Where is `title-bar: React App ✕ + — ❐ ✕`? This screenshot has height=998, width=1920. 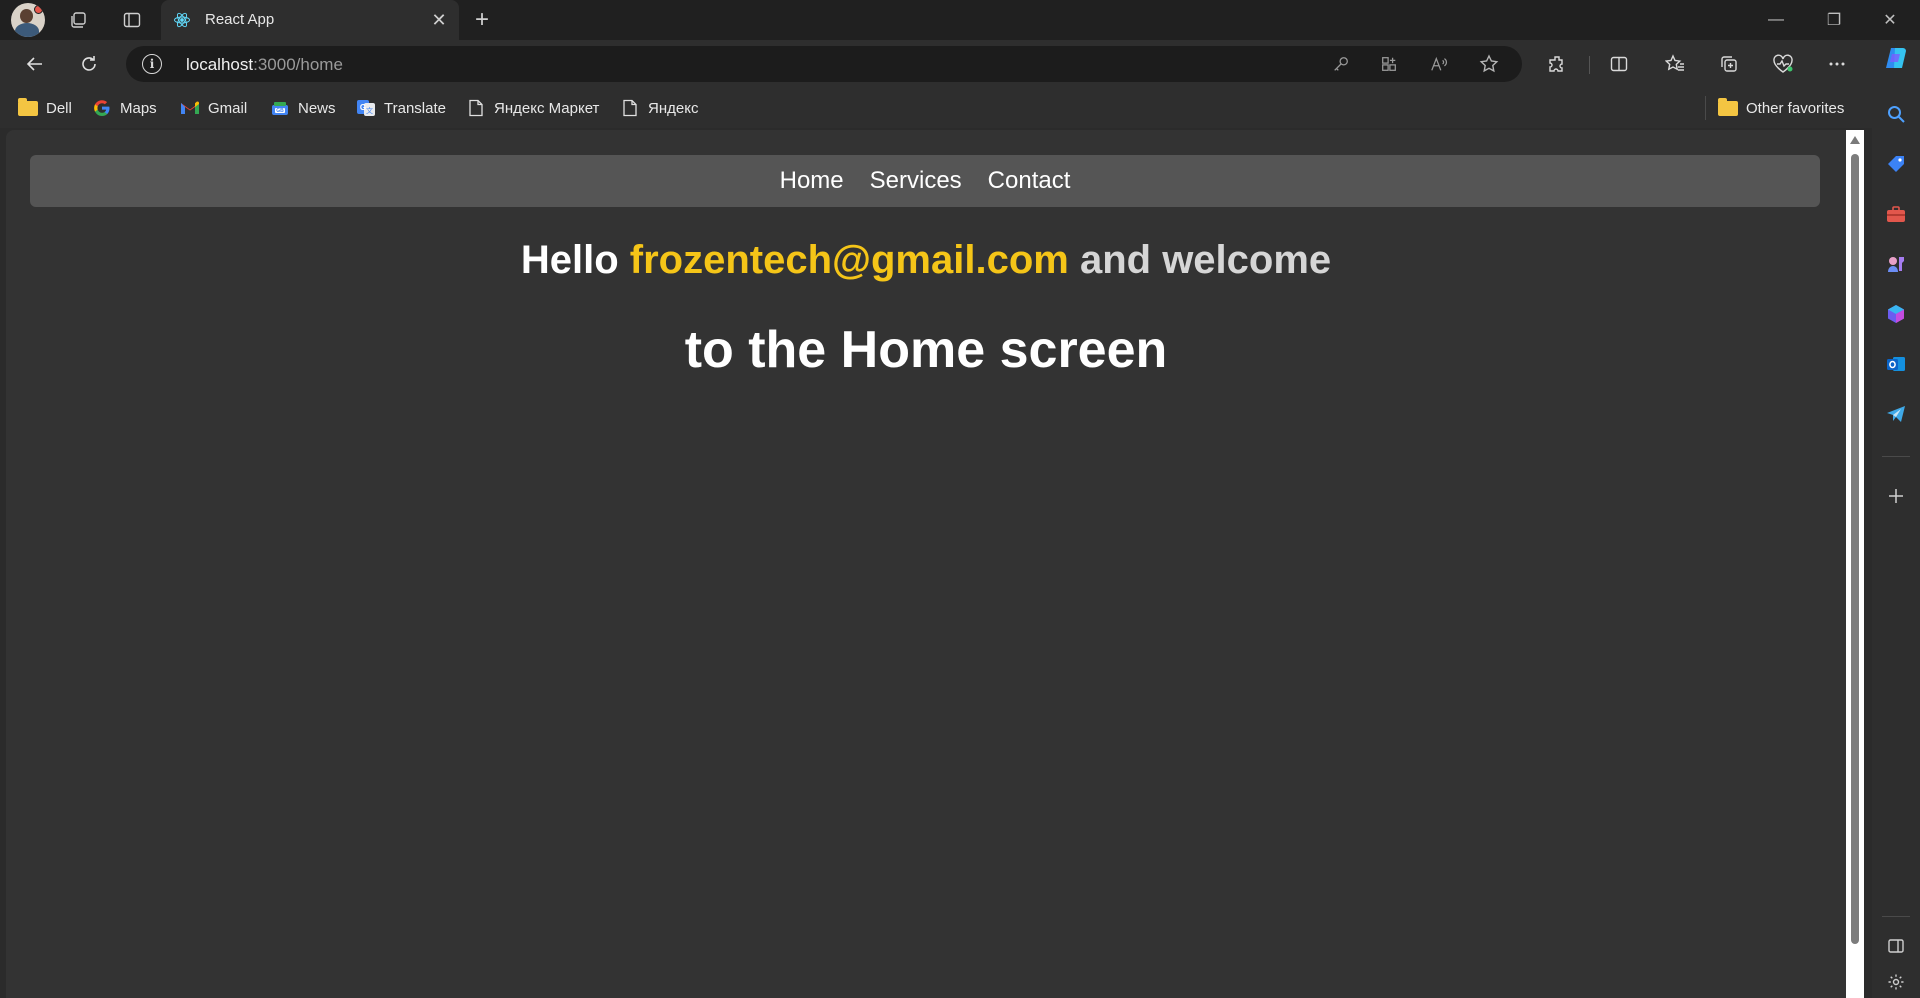
title-bar: React App ✕ + — ❐ ✕ is located at coordinates (960, 20).